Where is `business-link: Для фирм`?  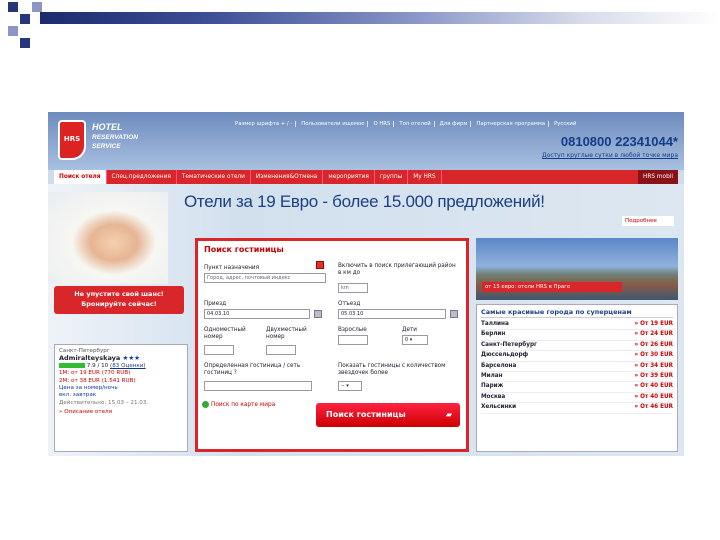 business-link: Для фирм is located at coordinates (454, 124).